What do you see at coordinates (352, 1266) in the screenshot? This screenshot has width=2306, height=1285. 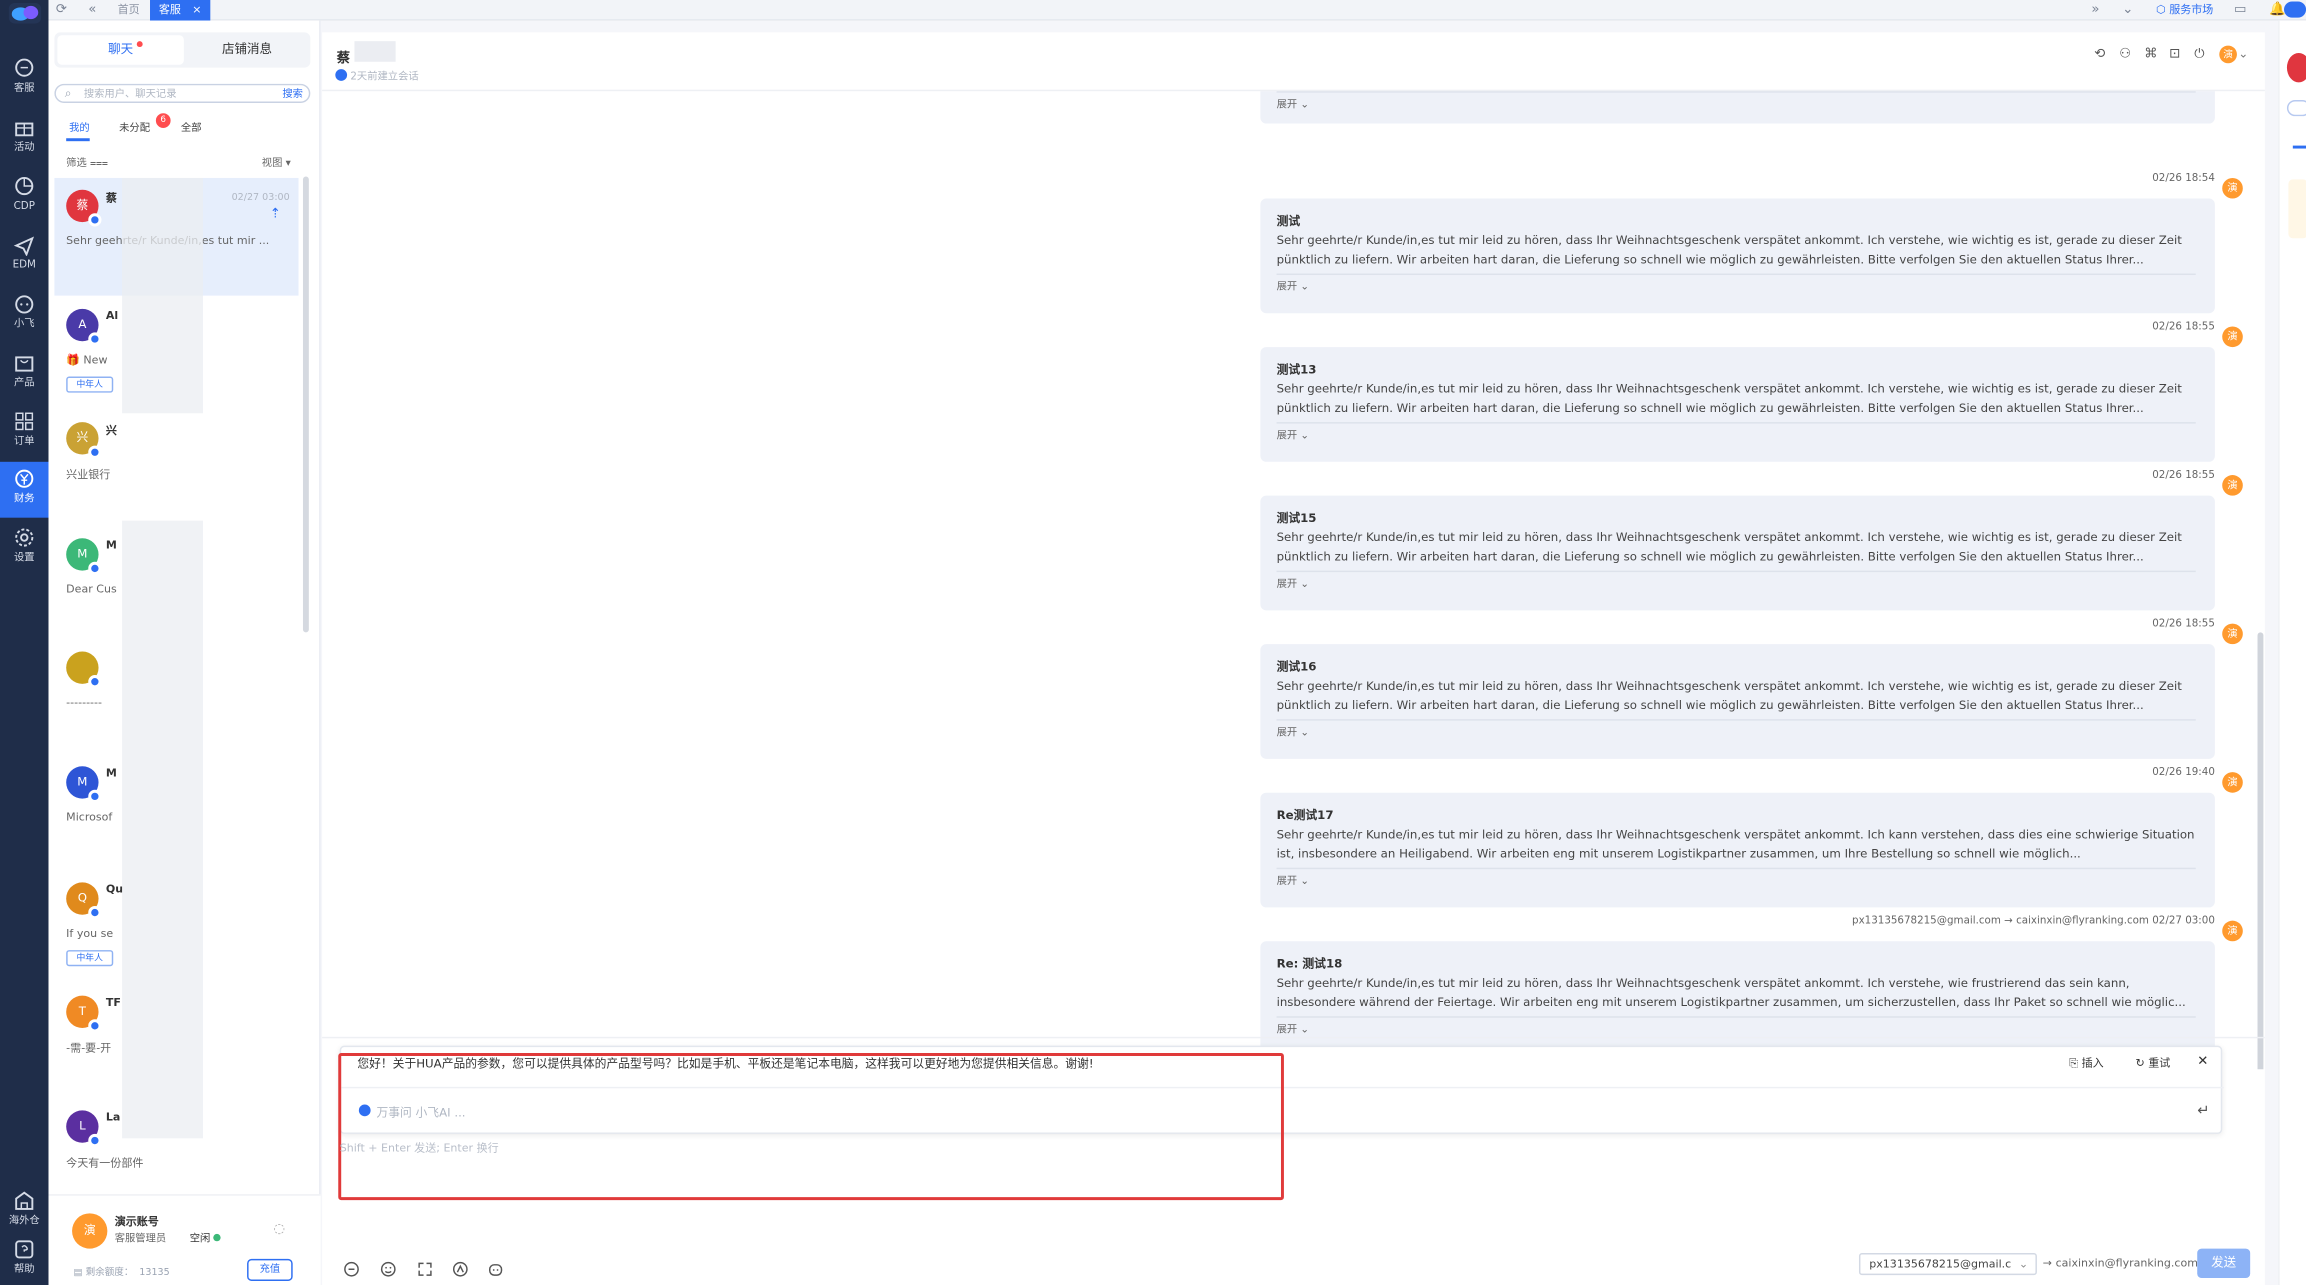 I see `quick-reply-icon` at bounding box center [352, 1266].